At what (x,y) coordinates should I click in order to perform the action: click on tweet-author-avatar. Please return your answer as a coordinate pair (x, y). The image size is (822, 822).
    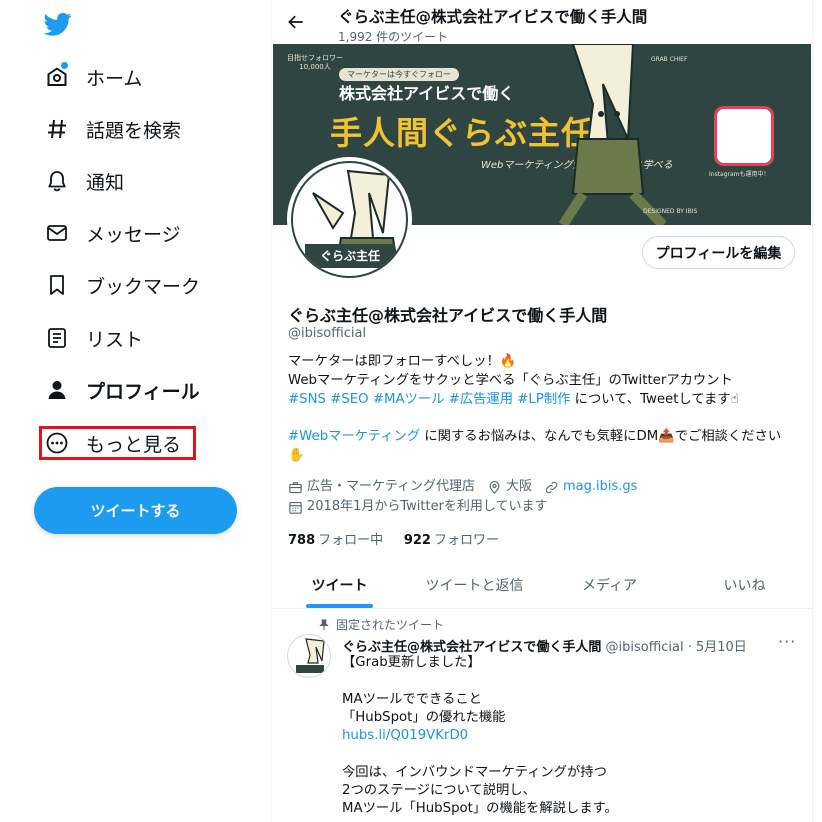
    Looking at the image, I should click on (309, 656).